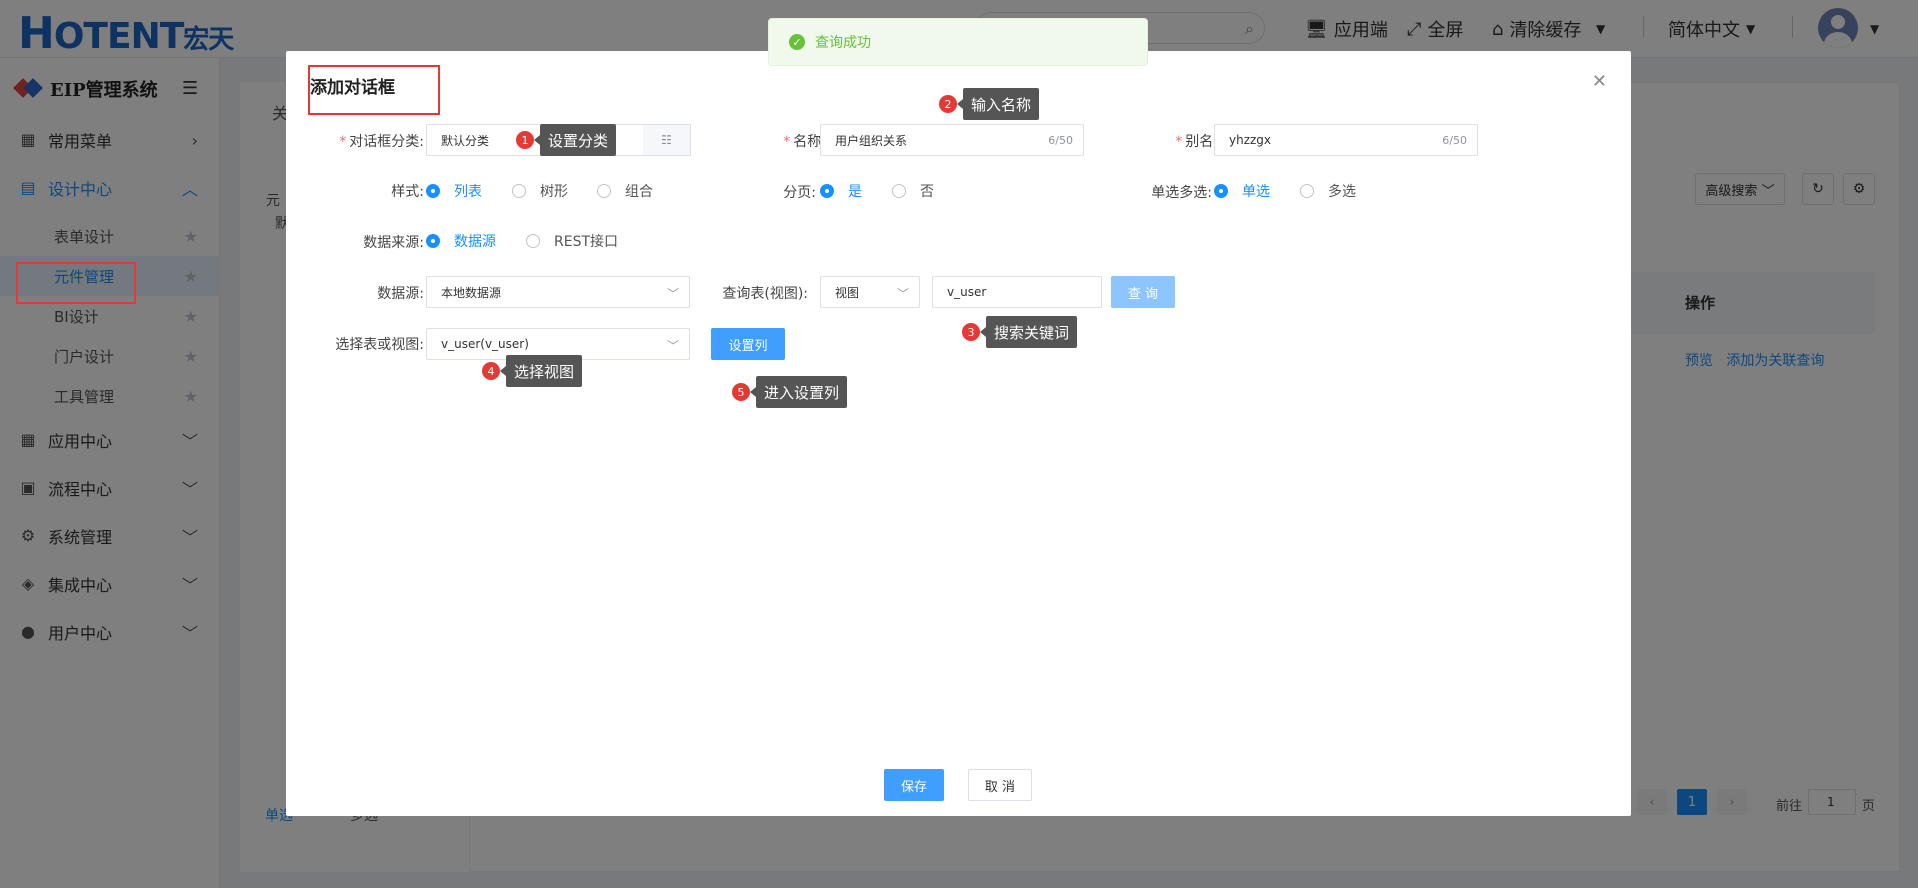 The image size is (1918, 888). What do you see at coordinates (400, 294) in the screenshot?
I see `datasource-label: 数据源:` at bounding box center [400, 294].